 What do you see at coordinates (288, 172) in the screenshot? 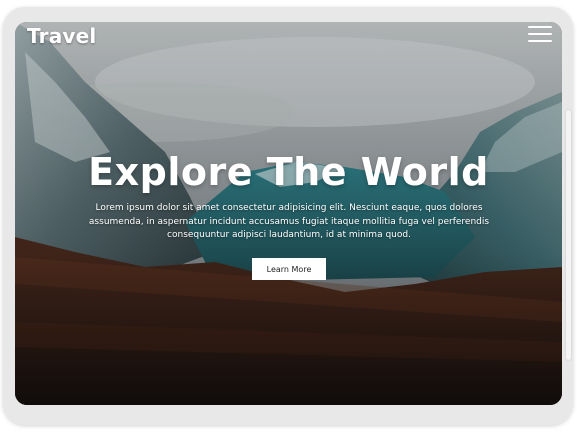
I see `hero-title: Explore The World` at bounding box center [288, 172].